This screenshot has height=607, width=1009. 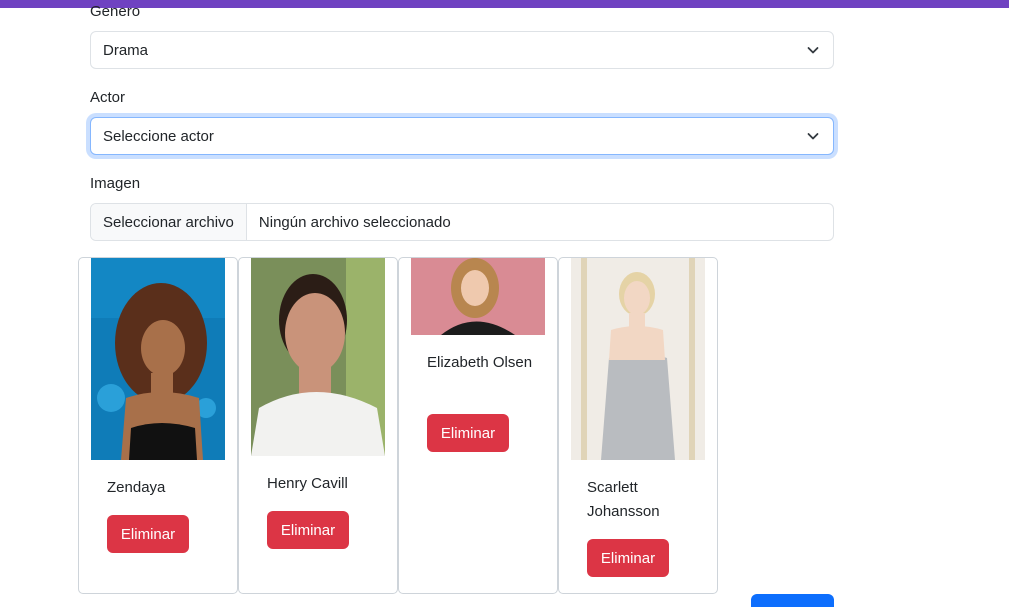 What do you see at coordinates (354, 222) in the screenshot?
I see `file-status-text: Ningún archivo seleccionado` at bounding box center [354, 222].